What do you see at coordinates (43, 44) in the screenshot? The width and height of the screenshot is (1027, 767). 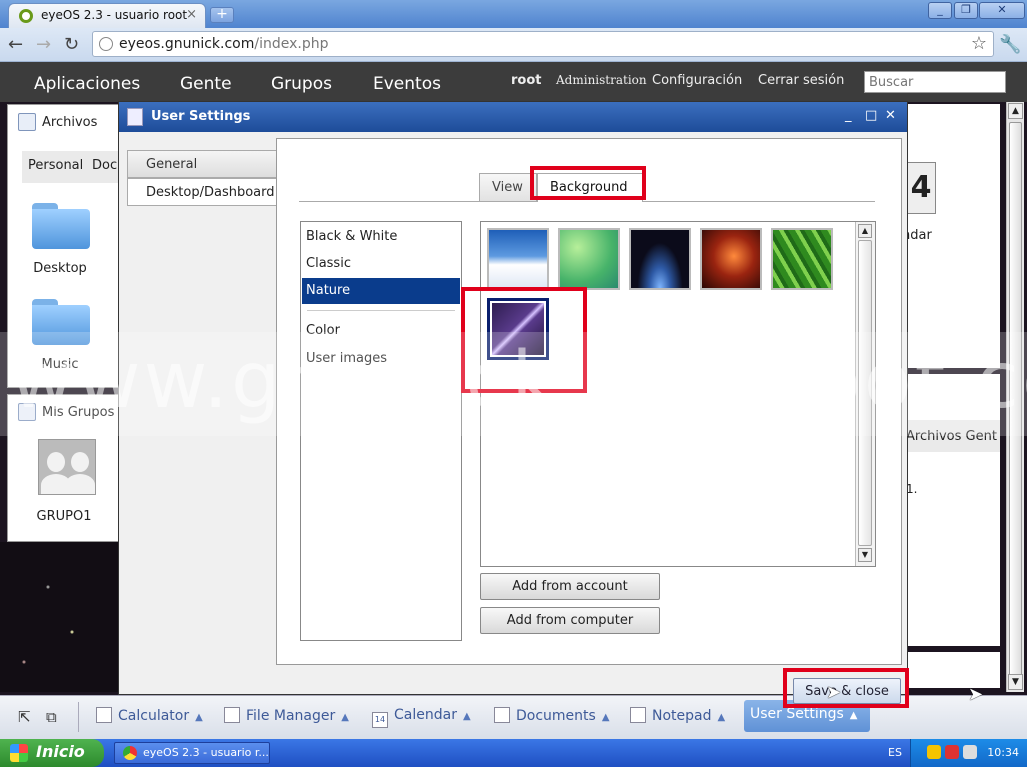 I see `forward-arrow-icon: →` at bounding box center [43, 44].